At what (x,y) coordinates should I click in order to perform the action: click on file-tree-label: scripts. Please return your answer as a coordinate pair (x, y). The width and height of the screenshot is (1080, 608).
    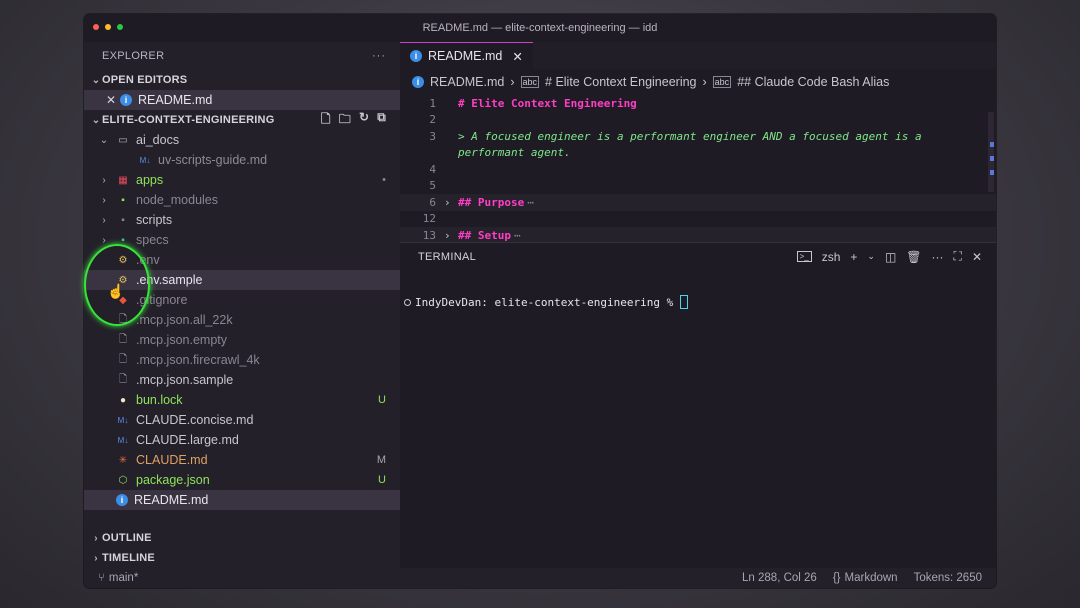
    Looking at the image, I should click on (154, 220).